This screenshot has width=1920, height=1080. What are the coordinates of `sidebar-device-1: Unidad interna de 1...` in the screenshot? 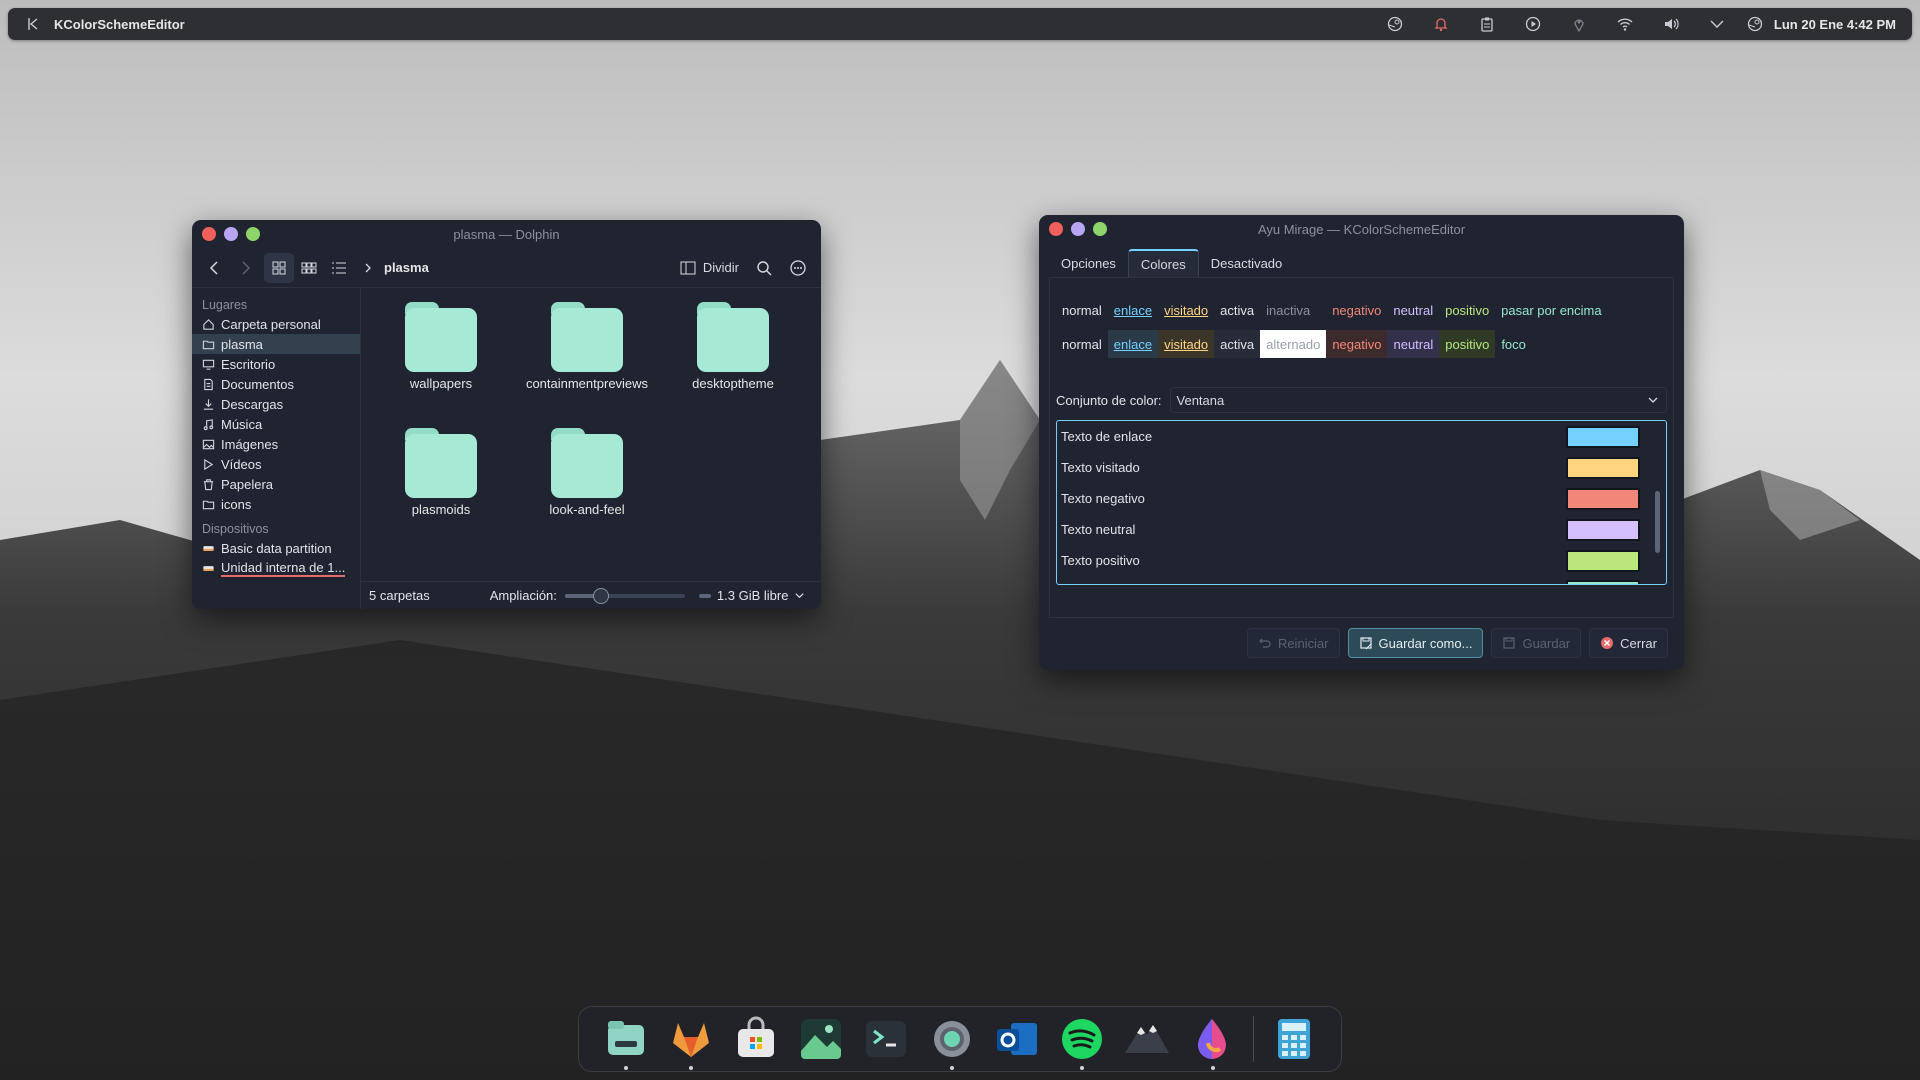 It's located at (276, 568).